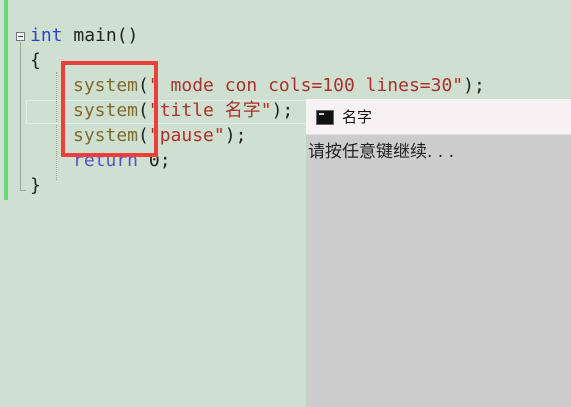 This screenshot has width=571, height=407. I want to click on code-line-2: {, so click(35, 61).